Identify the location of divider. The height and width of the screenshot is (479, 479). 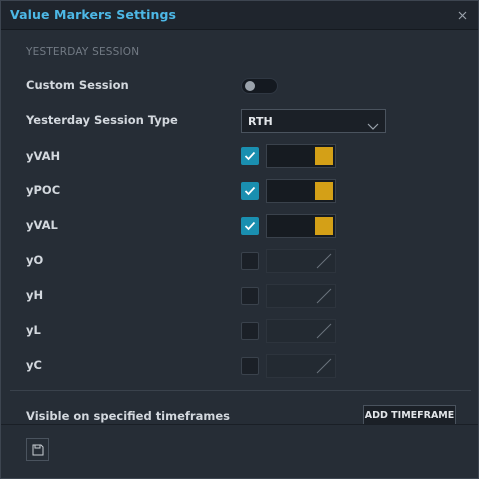
(240, 390).